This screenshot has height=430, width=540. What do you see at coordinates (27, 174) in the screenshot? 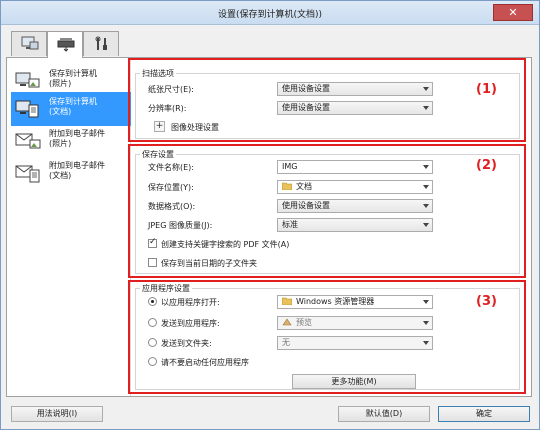
I see `attach-email-document-icon` at bounding box center [27, 174].